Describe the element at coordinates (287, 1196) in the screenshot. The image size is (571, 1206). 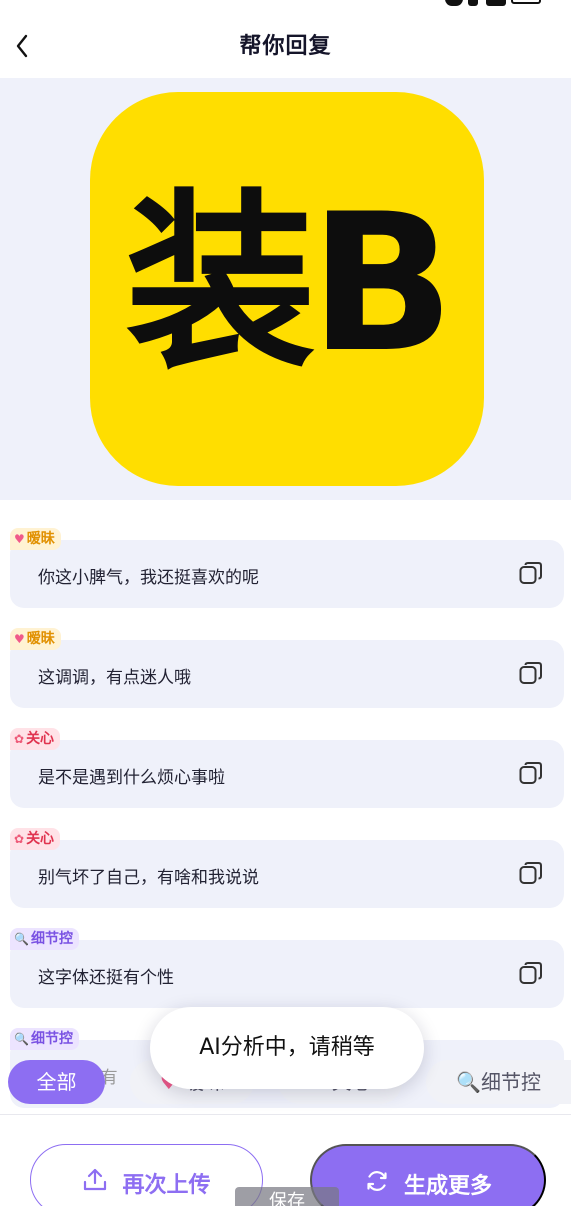
I see `save-tooltip: 保存` at that location.